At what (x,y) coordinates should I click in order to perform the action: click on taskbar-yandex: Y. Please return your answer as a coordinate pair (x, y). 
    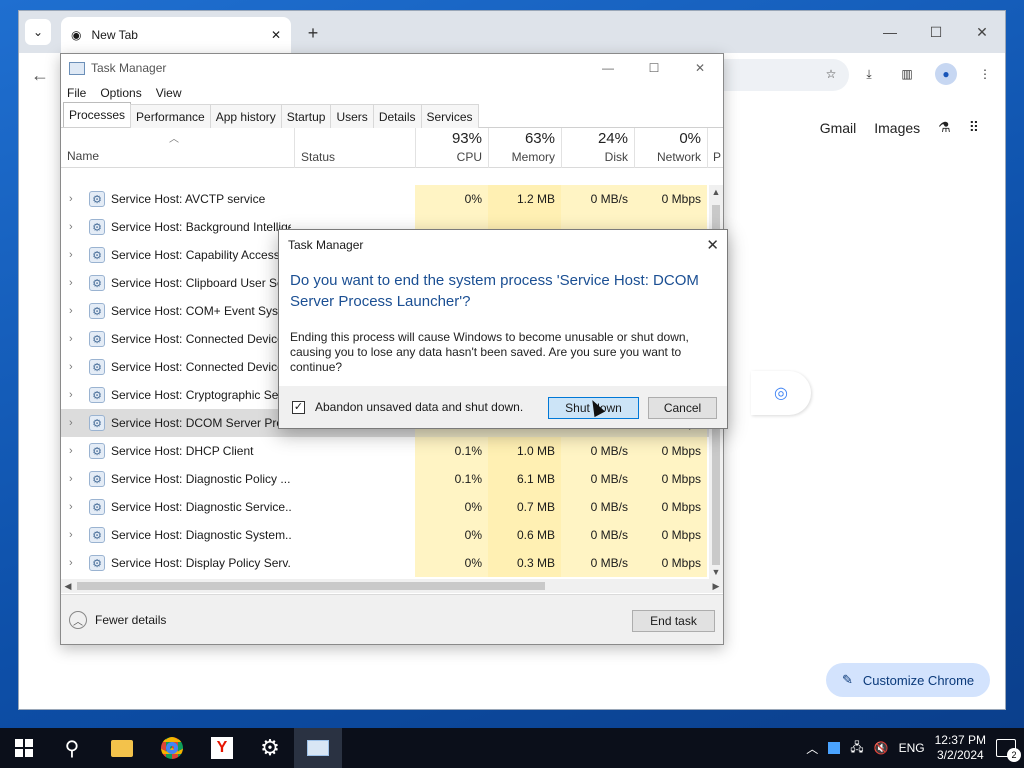
    Looking at the image, I should click on (222, 748).